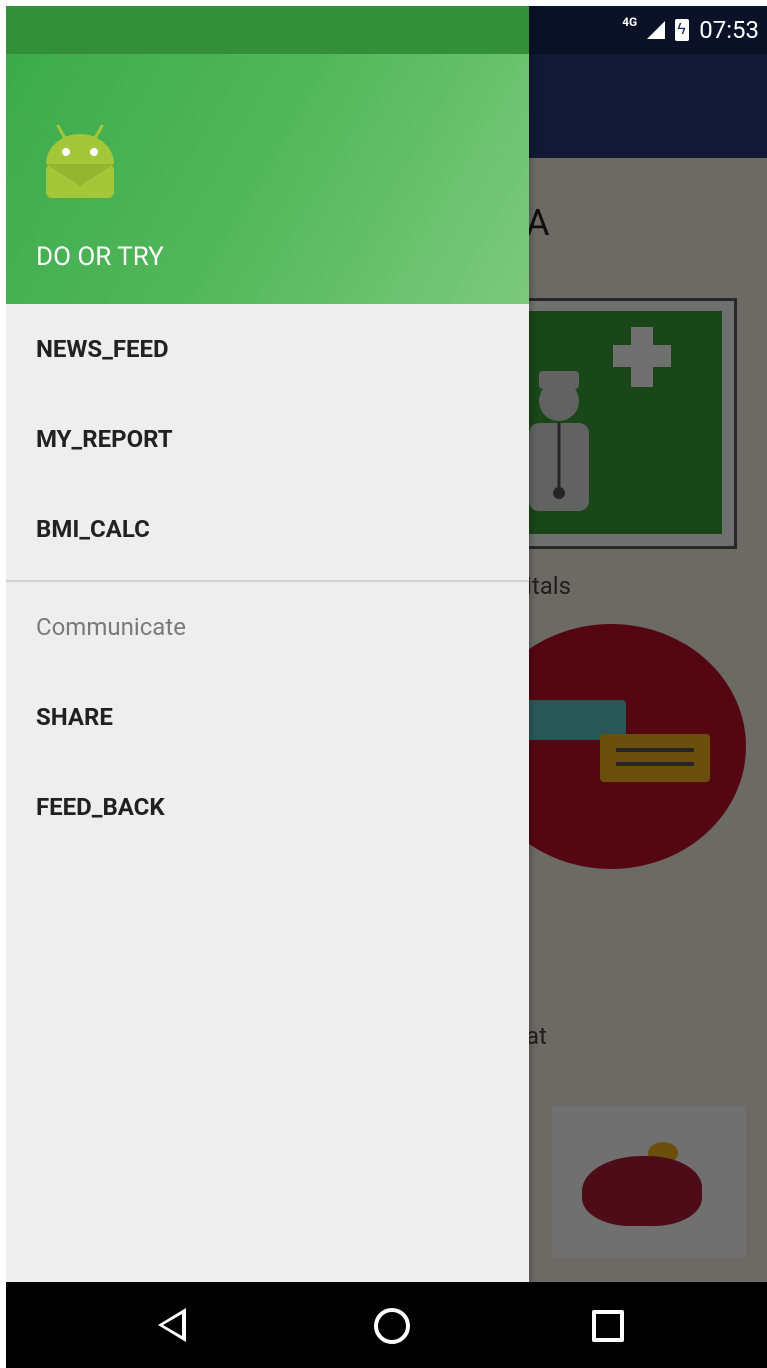 The width and height of the screenshot is (767, 1368). Describe the element at coordinates (267, 30) in the screenshot. I see `drawer-status-area` at that location.